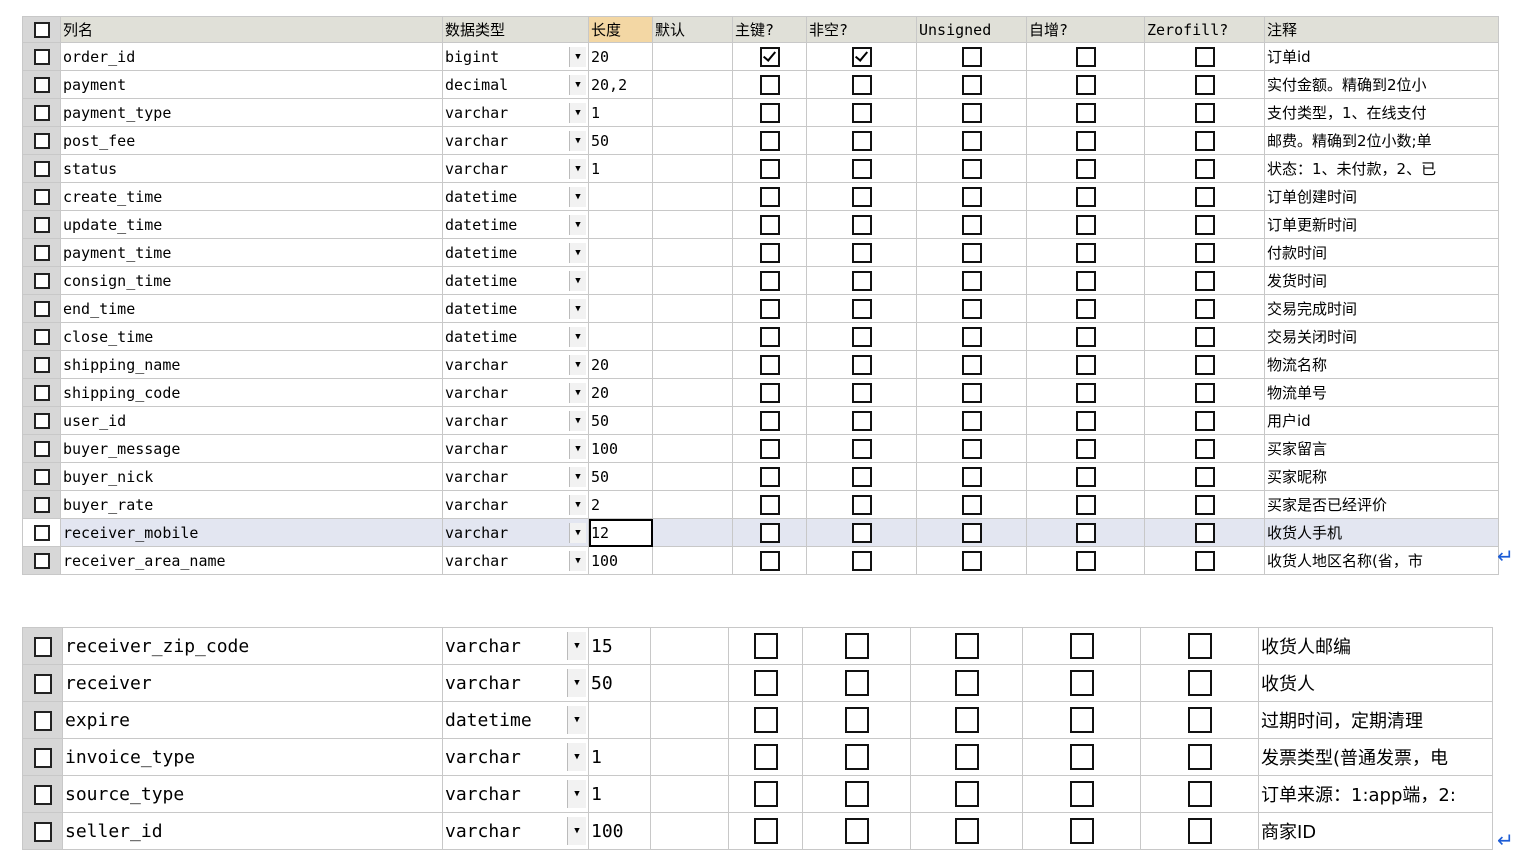 Image resolution: width=1540 pixels, height=860 pixels. What do you see at coordinates (251, 196) in the screenshot?
I see `column-name-cell: create_time` at bounding box center [251, 196].